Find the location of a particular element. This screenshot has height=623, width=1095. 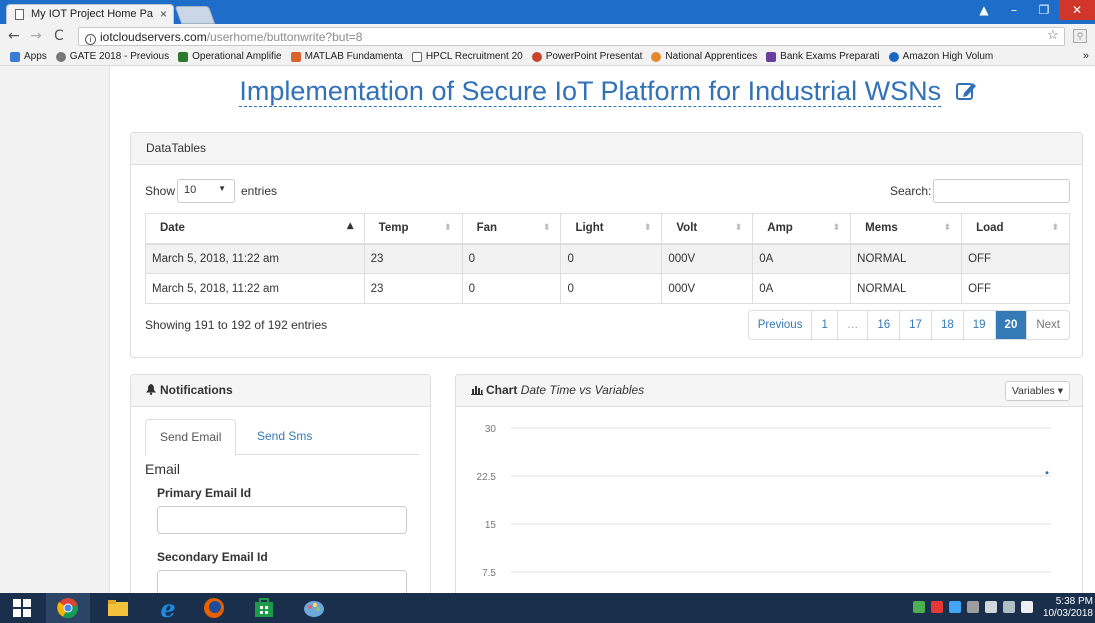

search-label: Search: is located at coordinates (911, 191).